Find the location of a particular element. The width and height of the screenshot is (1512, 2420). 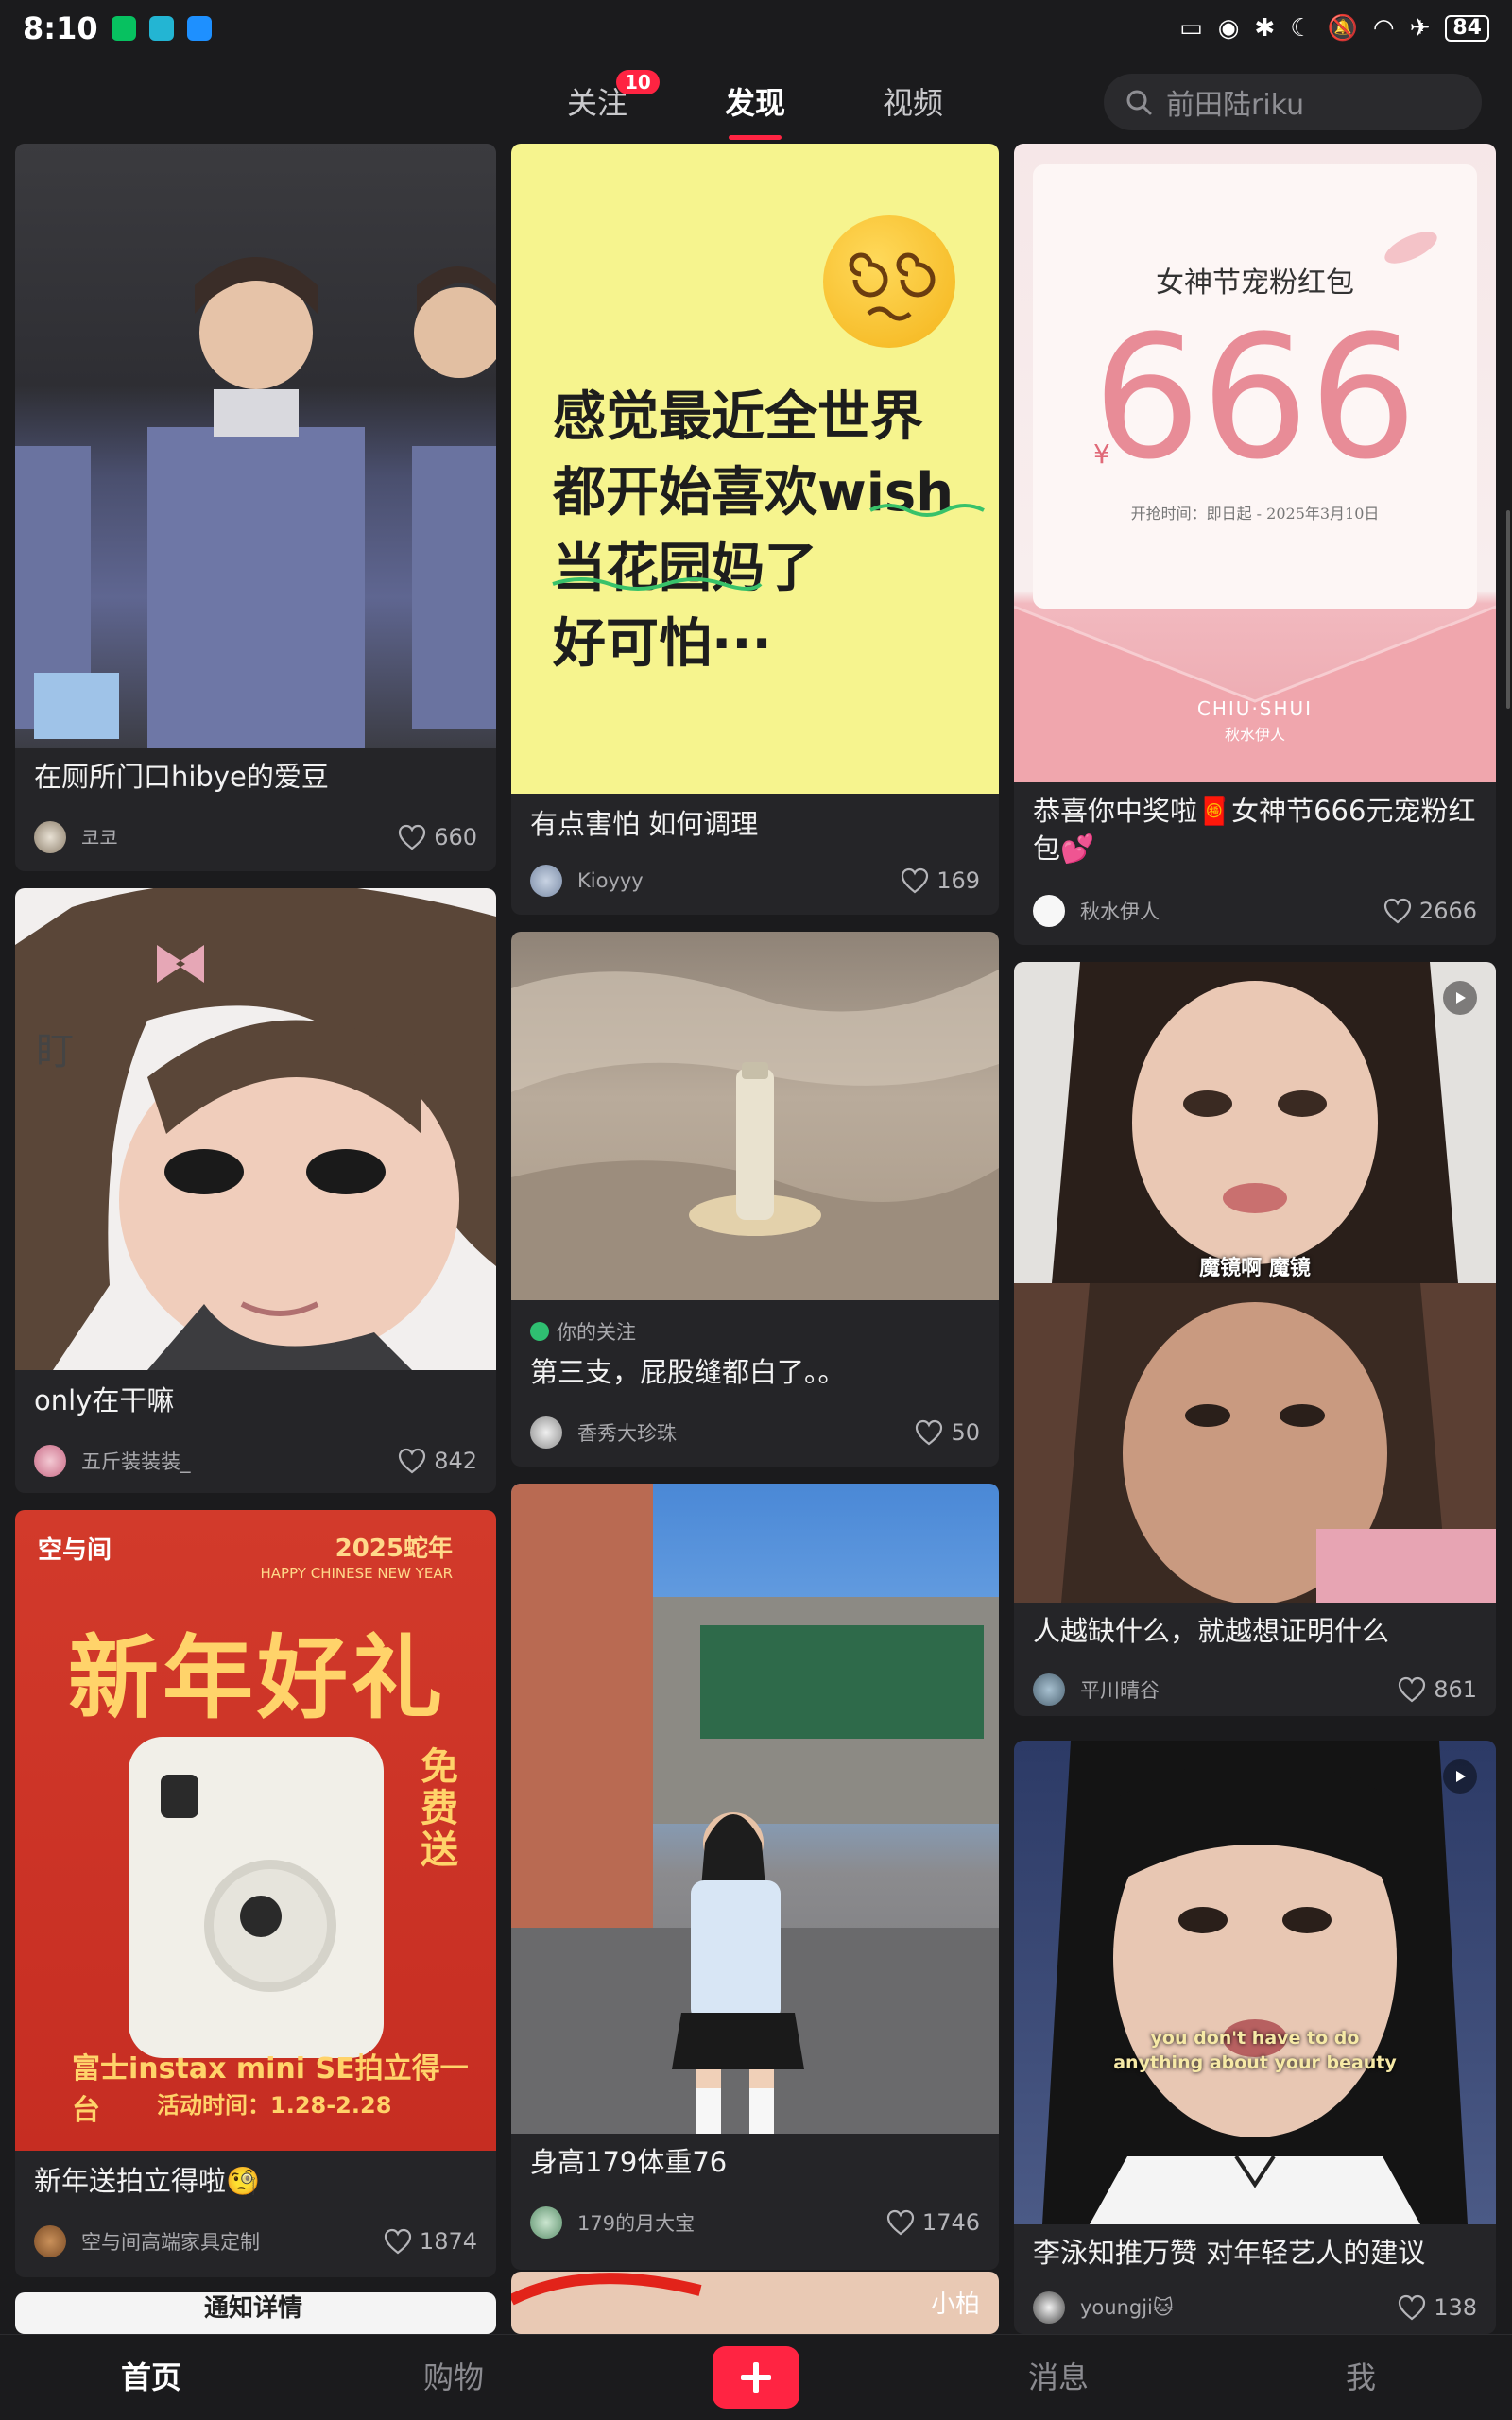

bottom-nav: 首页 购物 消息 我 is located at coordinates (756, 2377).